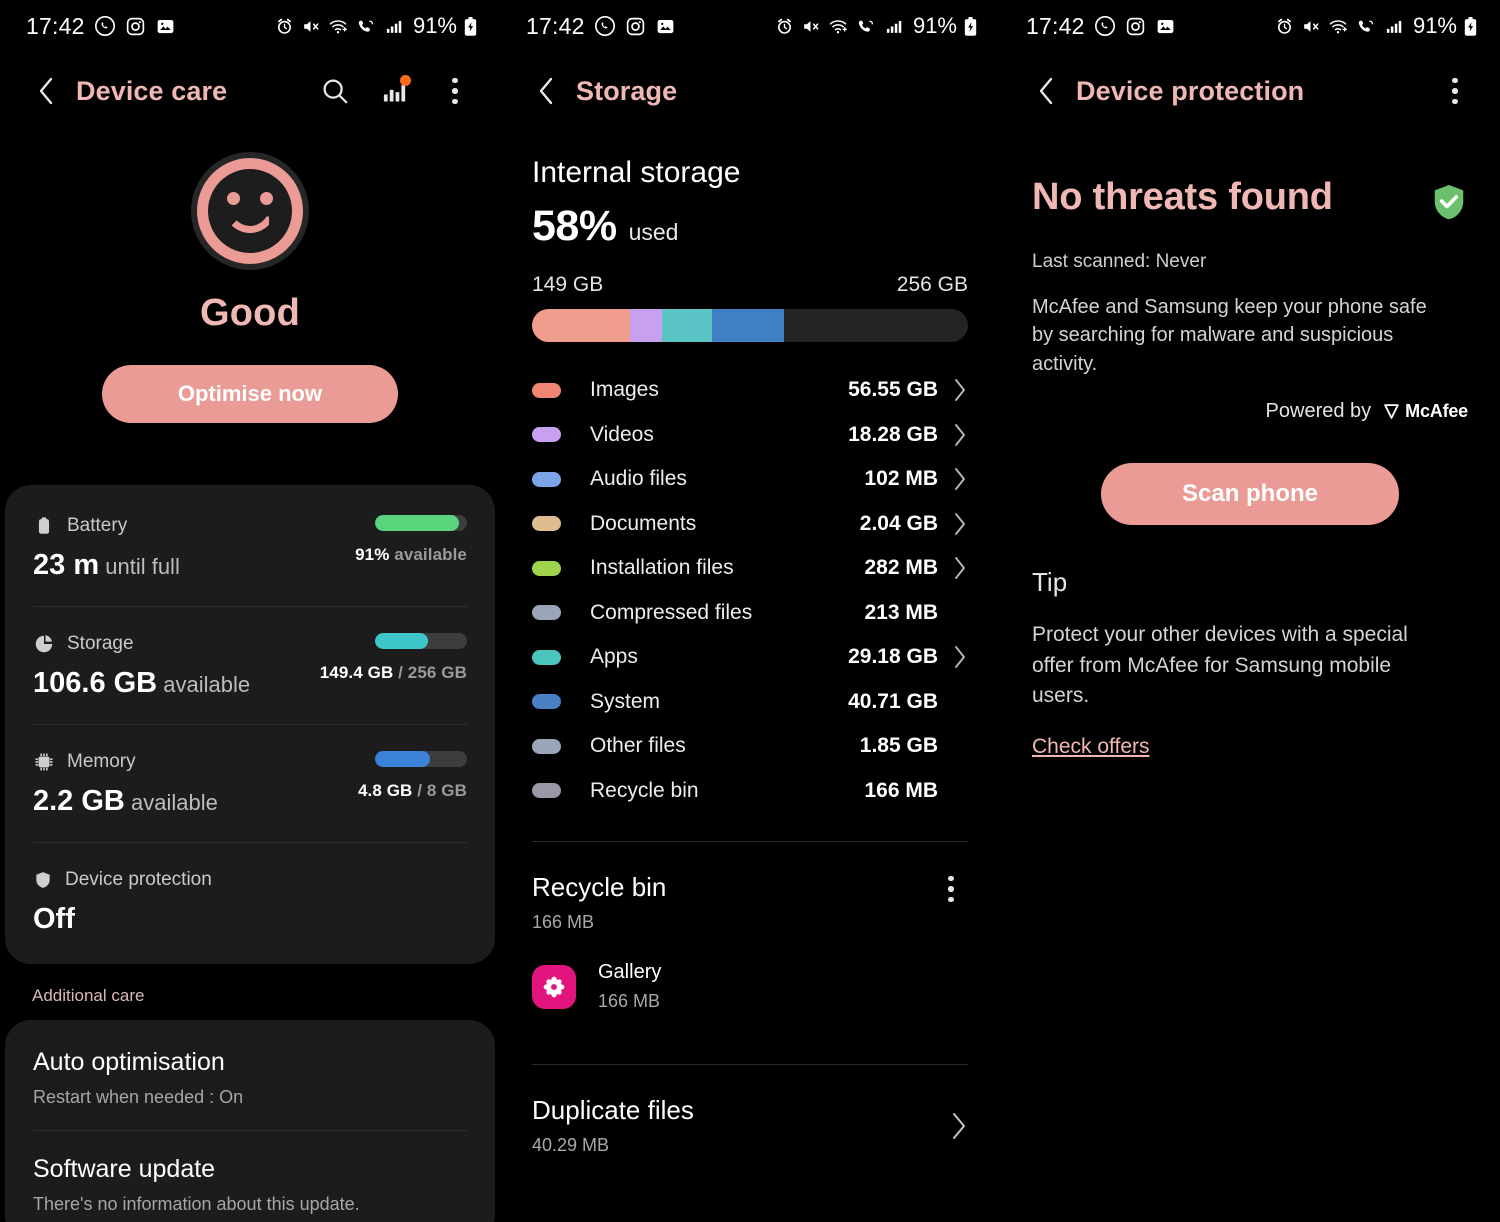  What do you see at coordinates (750, 390) in the screenshot?
I see `storage-category-row: Images 56.55 GB` at bounding box center [750, 390].